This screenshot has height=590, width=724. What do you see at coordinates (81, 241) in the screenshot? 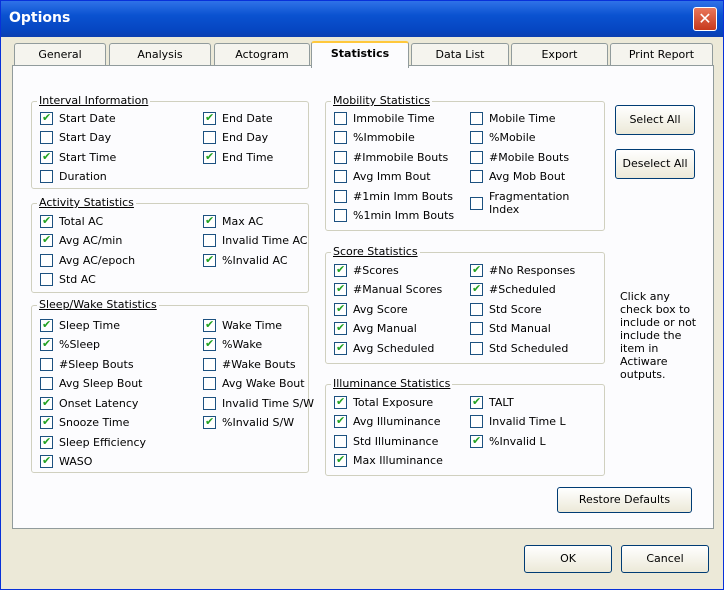
I see `activity-checkbox: Avg AC/min` at bounding box center [81, 241].